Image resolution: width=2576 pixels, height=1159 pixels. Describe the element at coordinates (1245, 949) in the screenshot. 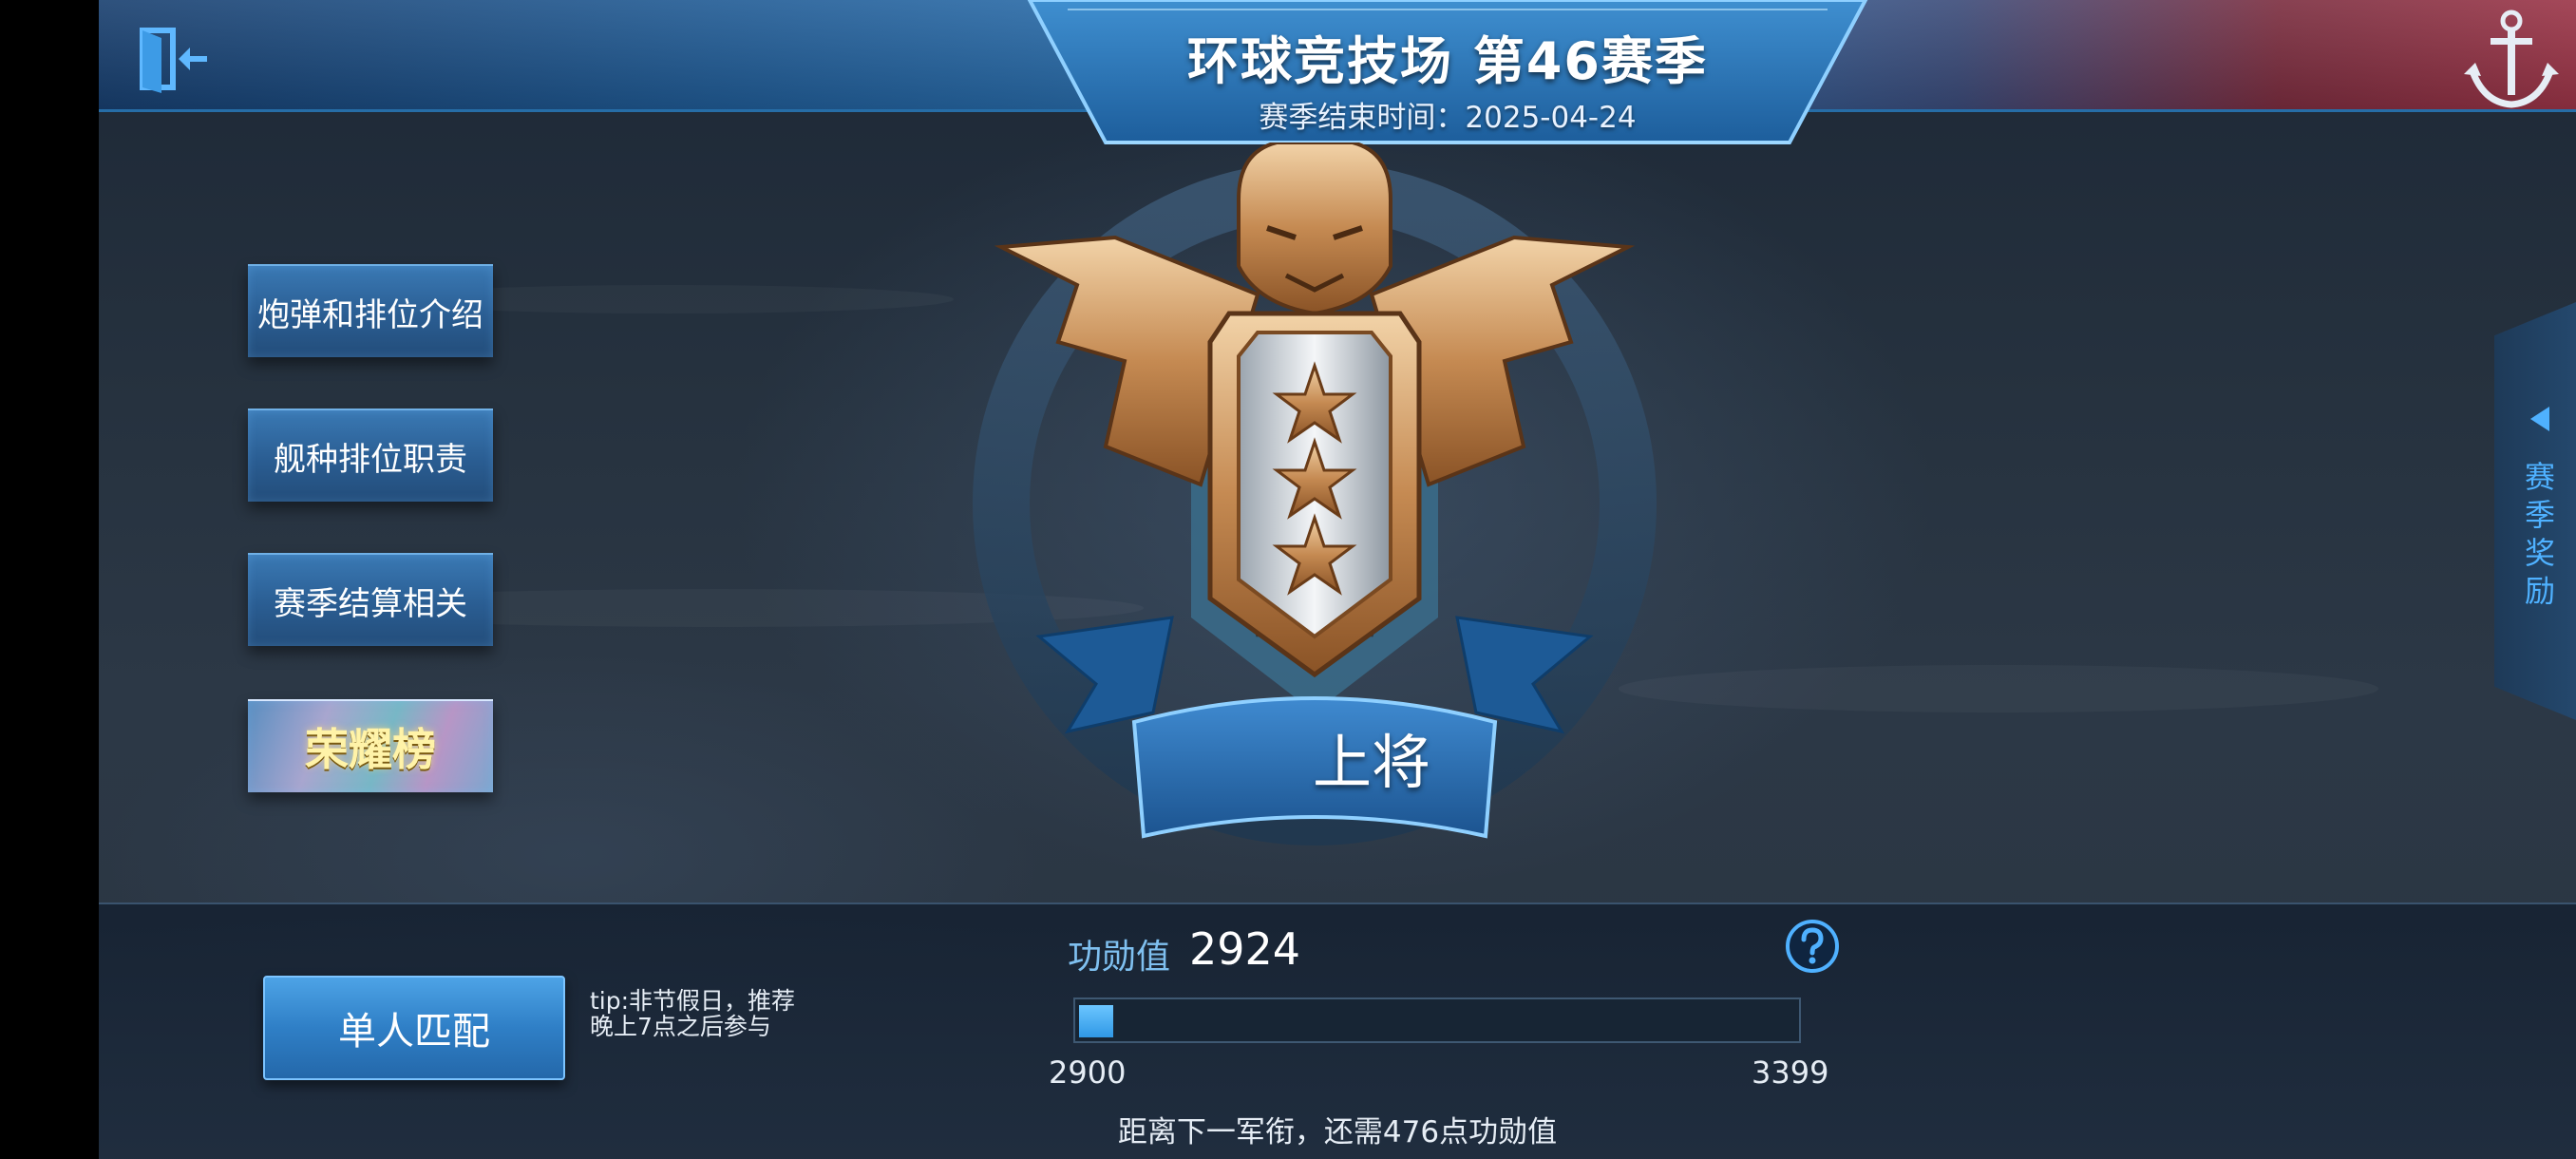

I see `merit-value: 2924` at that location.